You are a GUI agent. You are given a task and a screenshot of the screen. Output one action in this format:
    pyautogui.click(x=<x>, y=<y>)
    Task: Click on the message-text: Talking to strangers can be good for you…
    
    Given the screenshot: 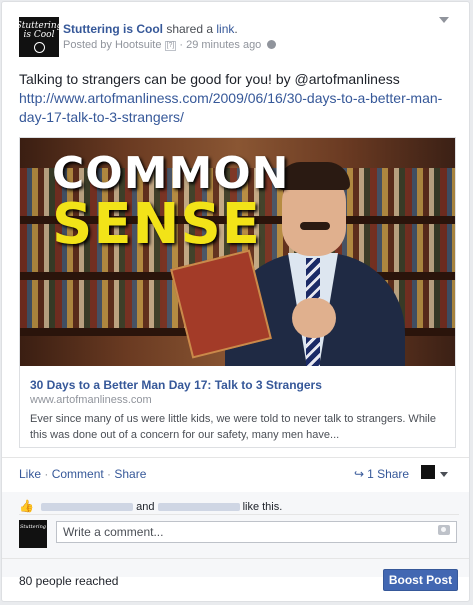 What is the action you would take?
    pyautogui.click(x=209, y=79)
    